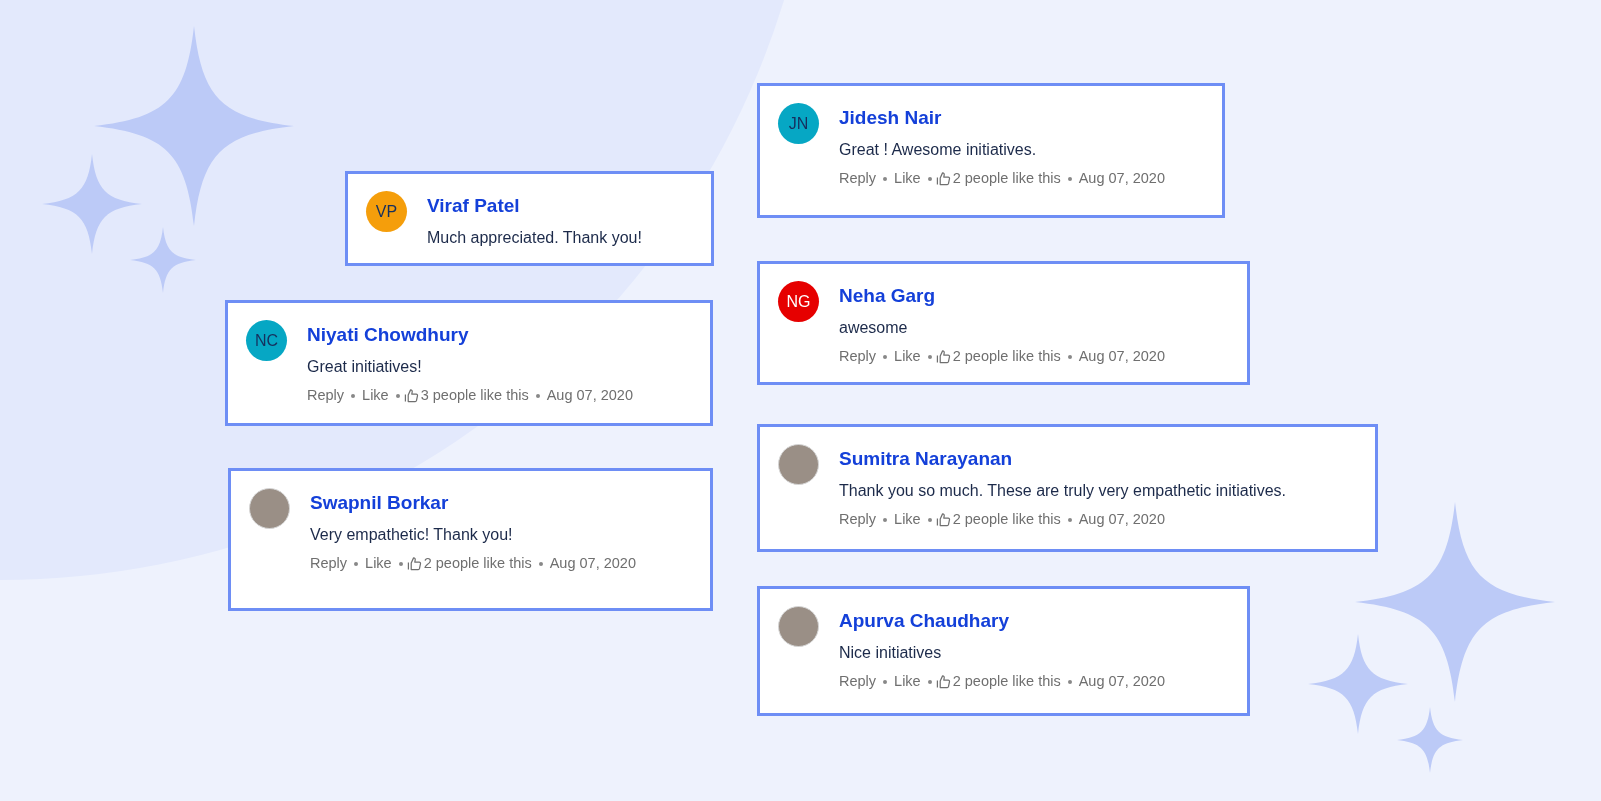 The image size is (1601, 801). Describe the element at coordinates (887, 296) in the screenshot. I see `author-name-link: Neha Garg` at that location.